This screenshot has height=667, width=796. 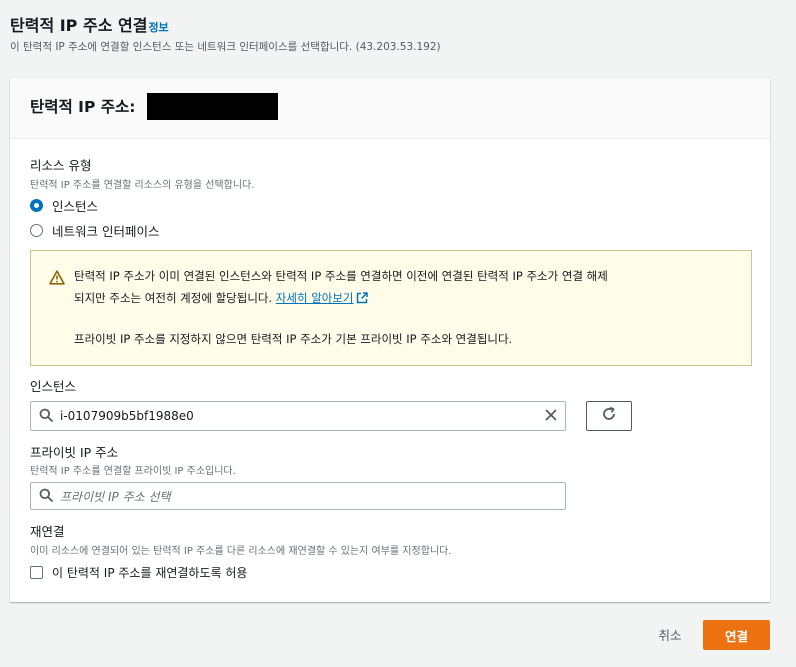 I want to click on allow-reassociation-checkbox, so click(x=36, y=572).